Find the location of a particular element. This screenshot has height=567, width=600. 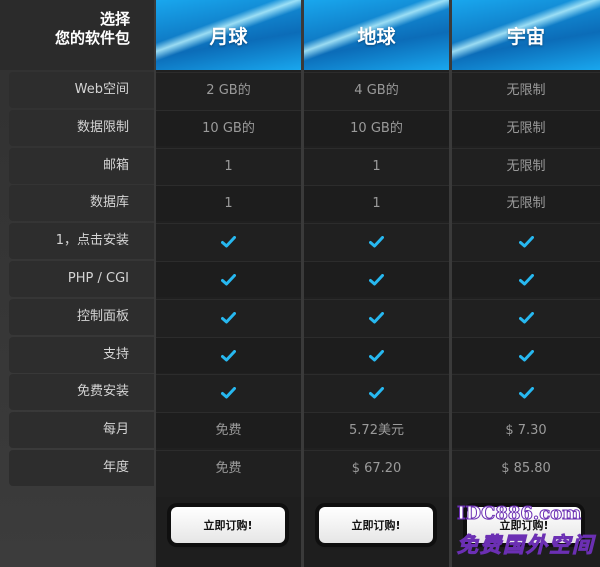

page-title: 选择 您的软件包 is located at coordinates (77, 35).